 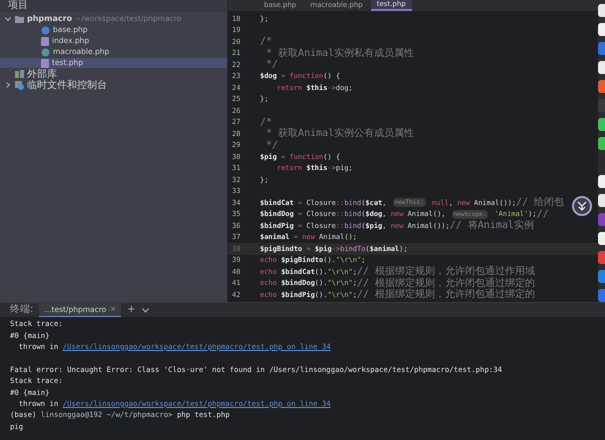 I want to click on scratch-icon, so click(x=19, y=85).